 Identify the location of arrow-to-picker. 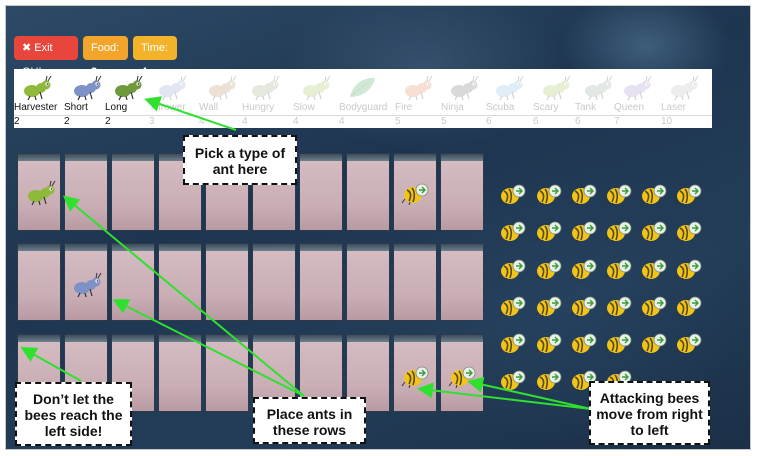
(190, 113).